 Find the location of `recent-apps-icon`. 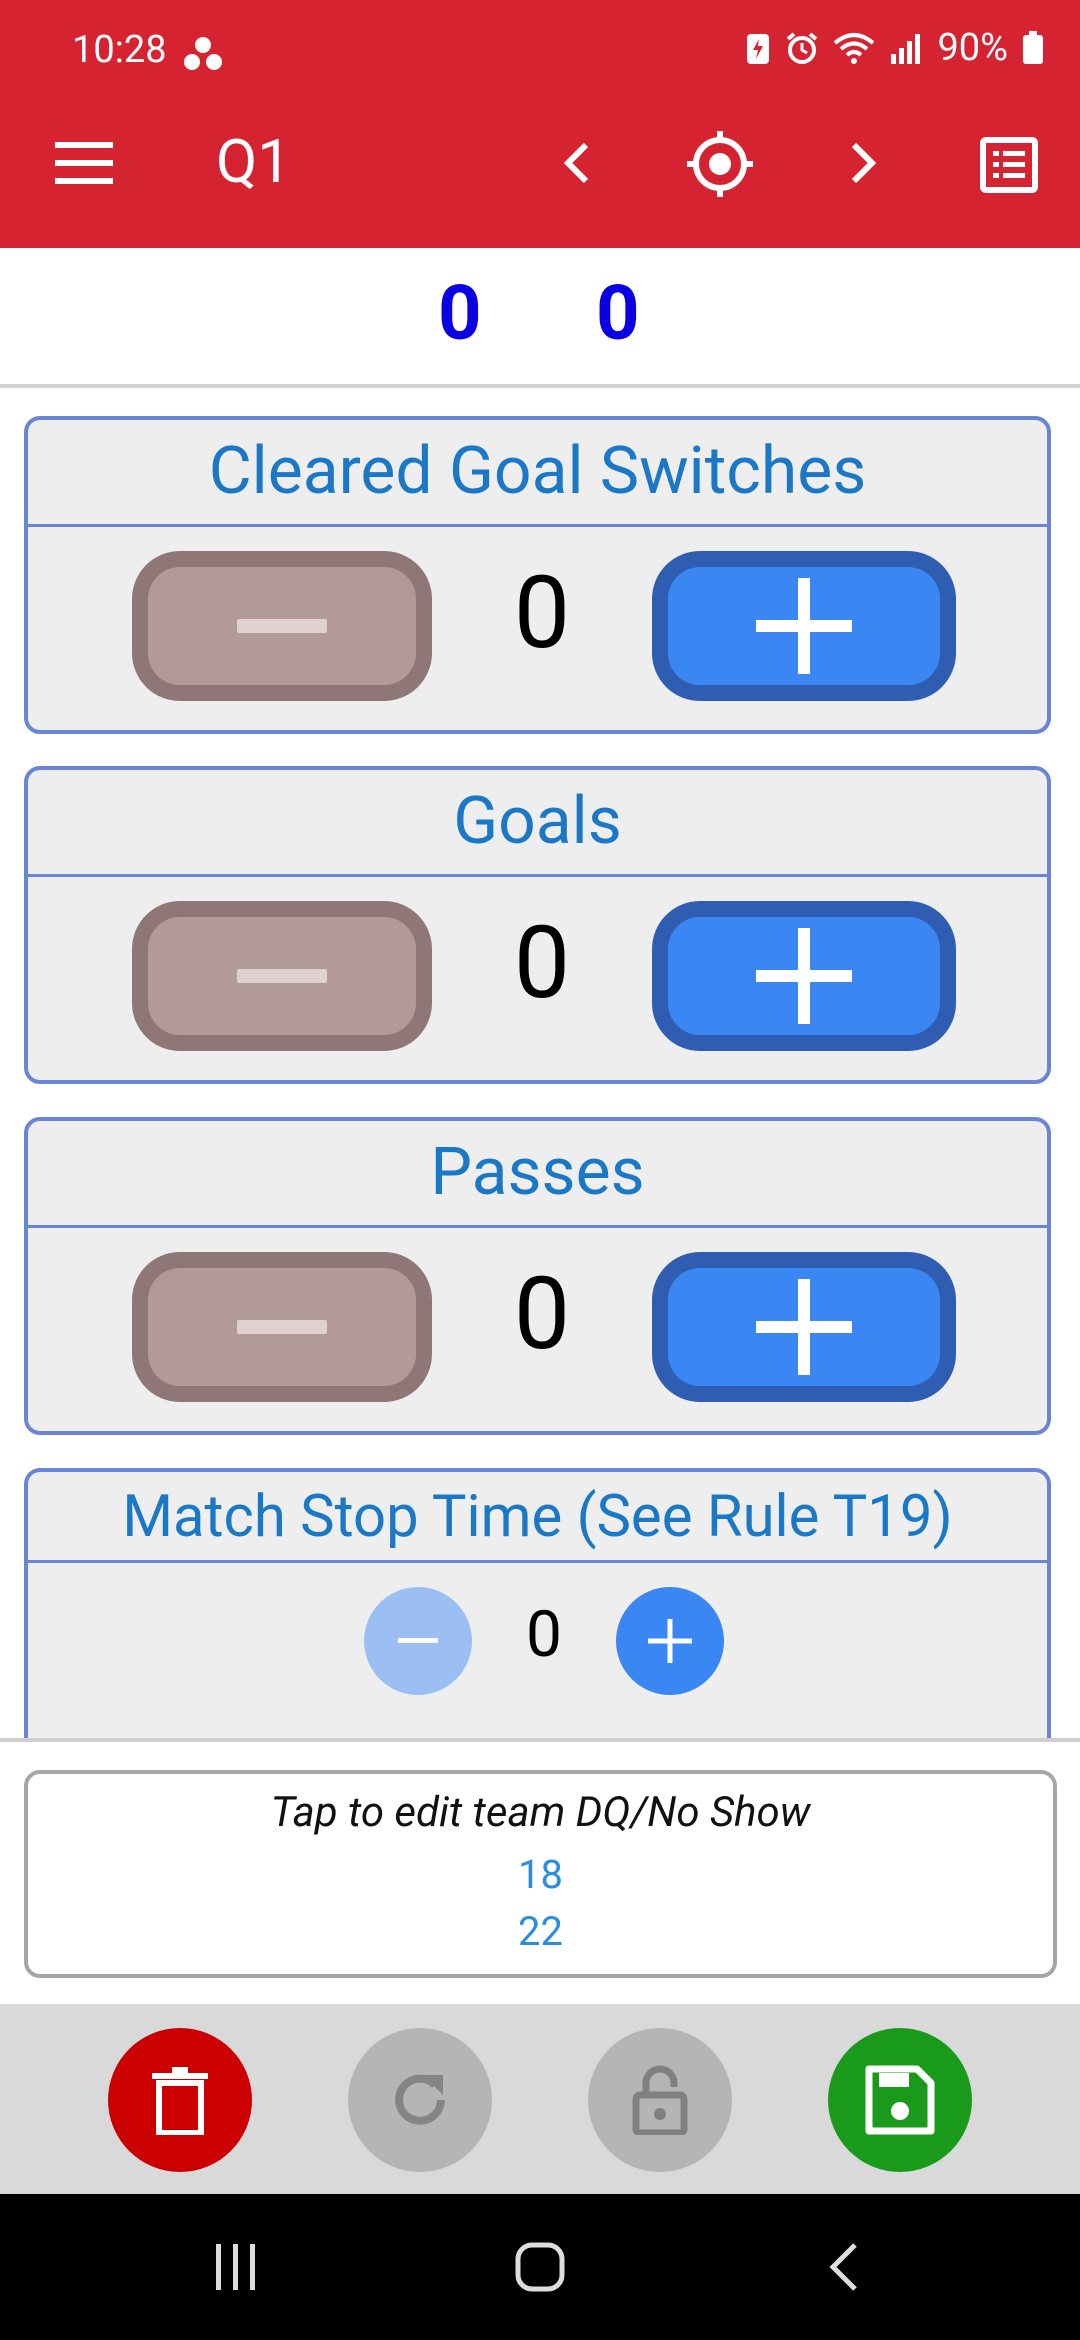

recent-apps-icon is located at coordinates (235, 2267).